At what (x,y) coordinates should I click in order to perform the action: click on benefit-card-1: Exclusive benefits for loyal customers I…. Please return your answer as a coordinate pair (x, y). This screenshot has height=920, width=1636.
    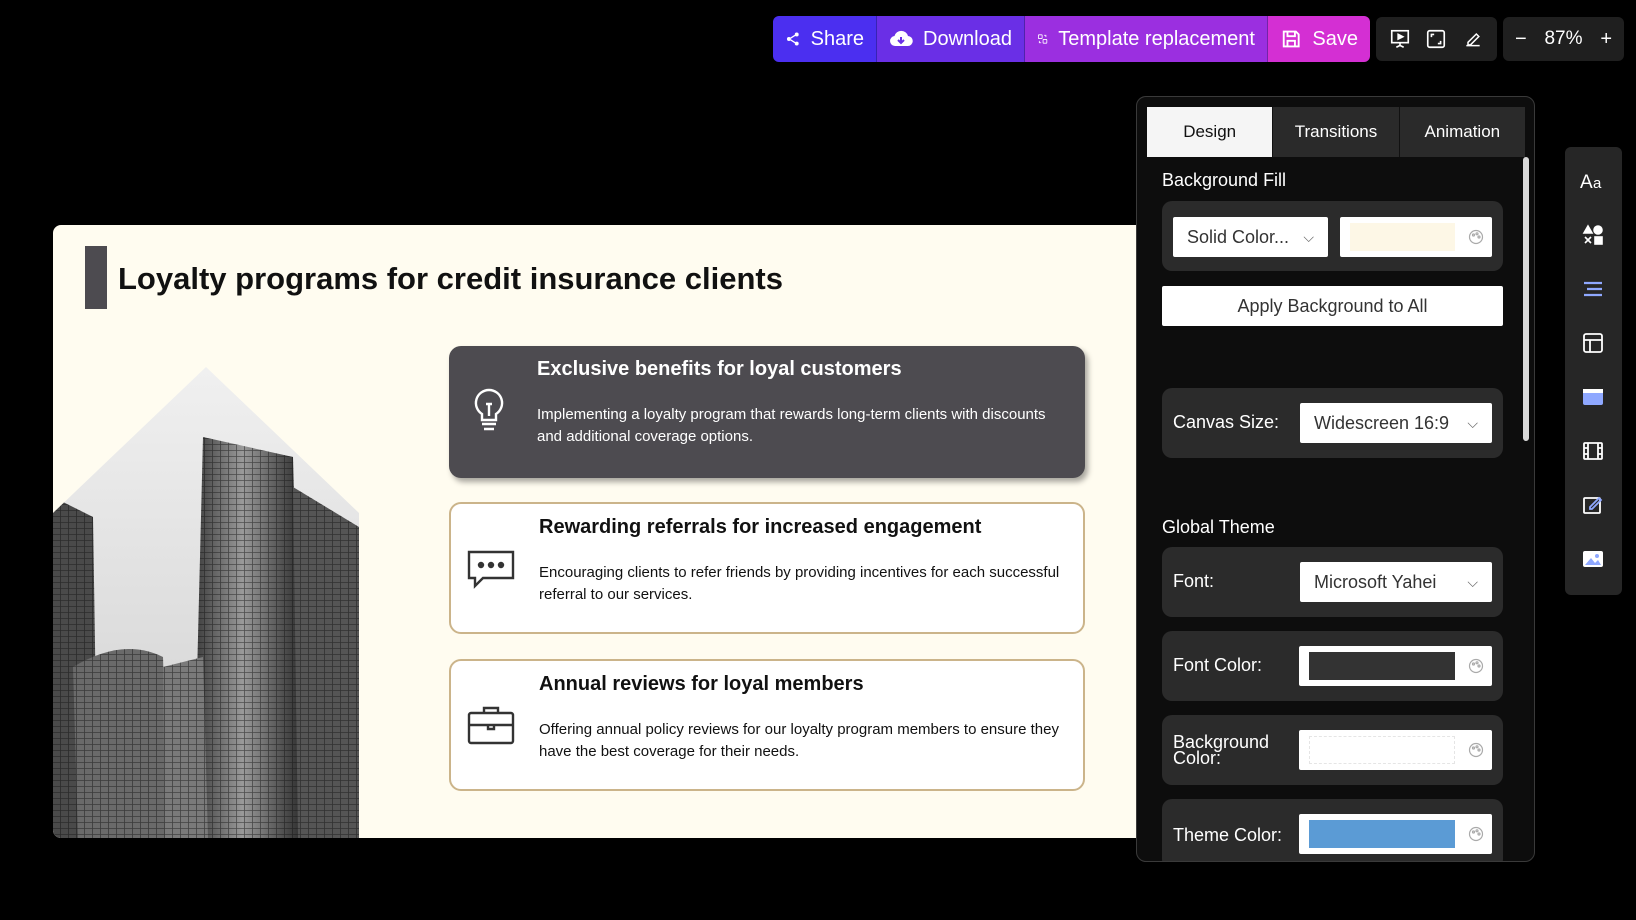
    Looking at the image, I should click on (767, 412).